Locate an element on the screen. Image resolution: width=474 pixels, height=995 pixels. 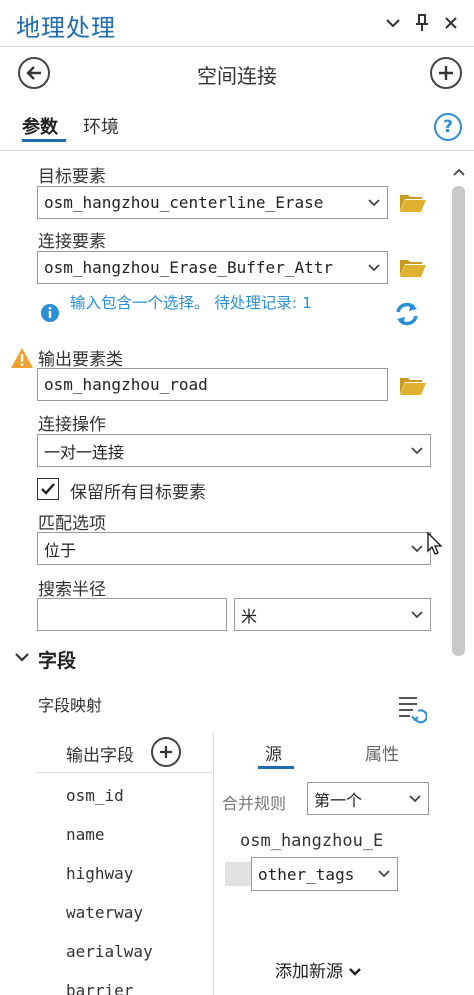
keep-all-label: 保留所有目标要素 is located at coordinates (138, 493).